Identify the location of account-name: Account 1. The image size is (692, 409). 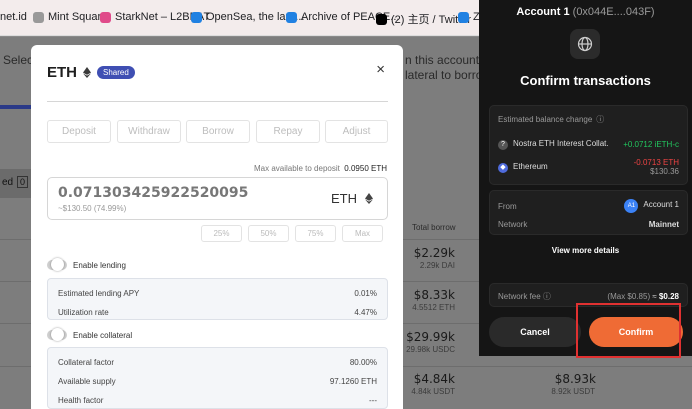
(543, 12).